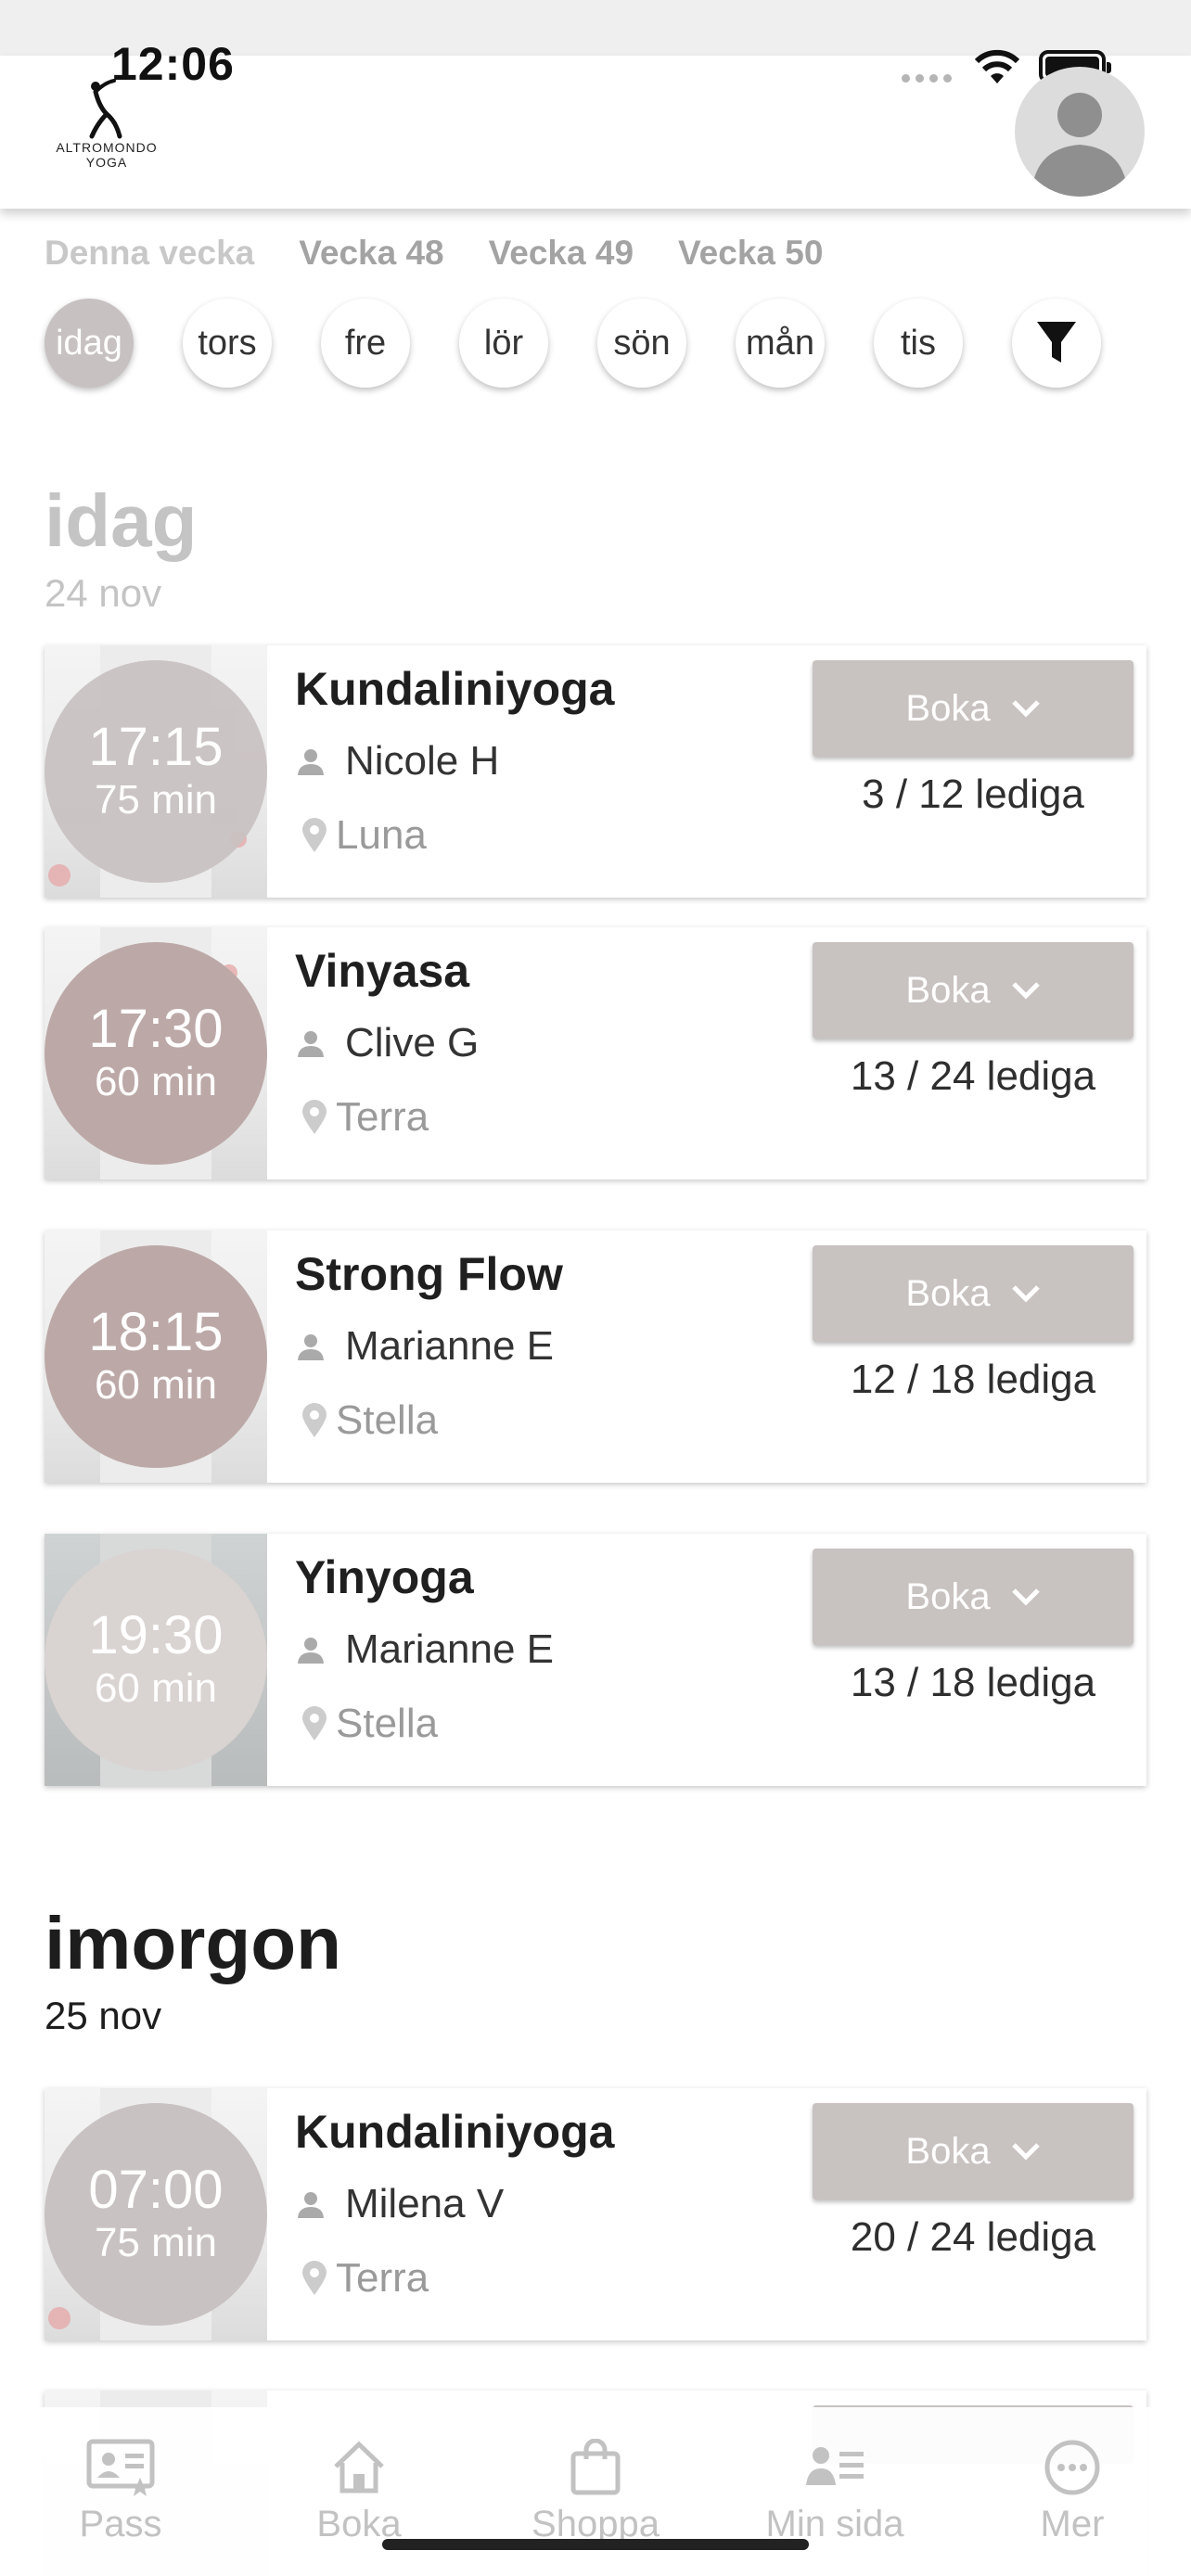 The height and width of the screenshot is (2576, 1191). I want to click on class-instructor: Clive G, so click(387, 1043).